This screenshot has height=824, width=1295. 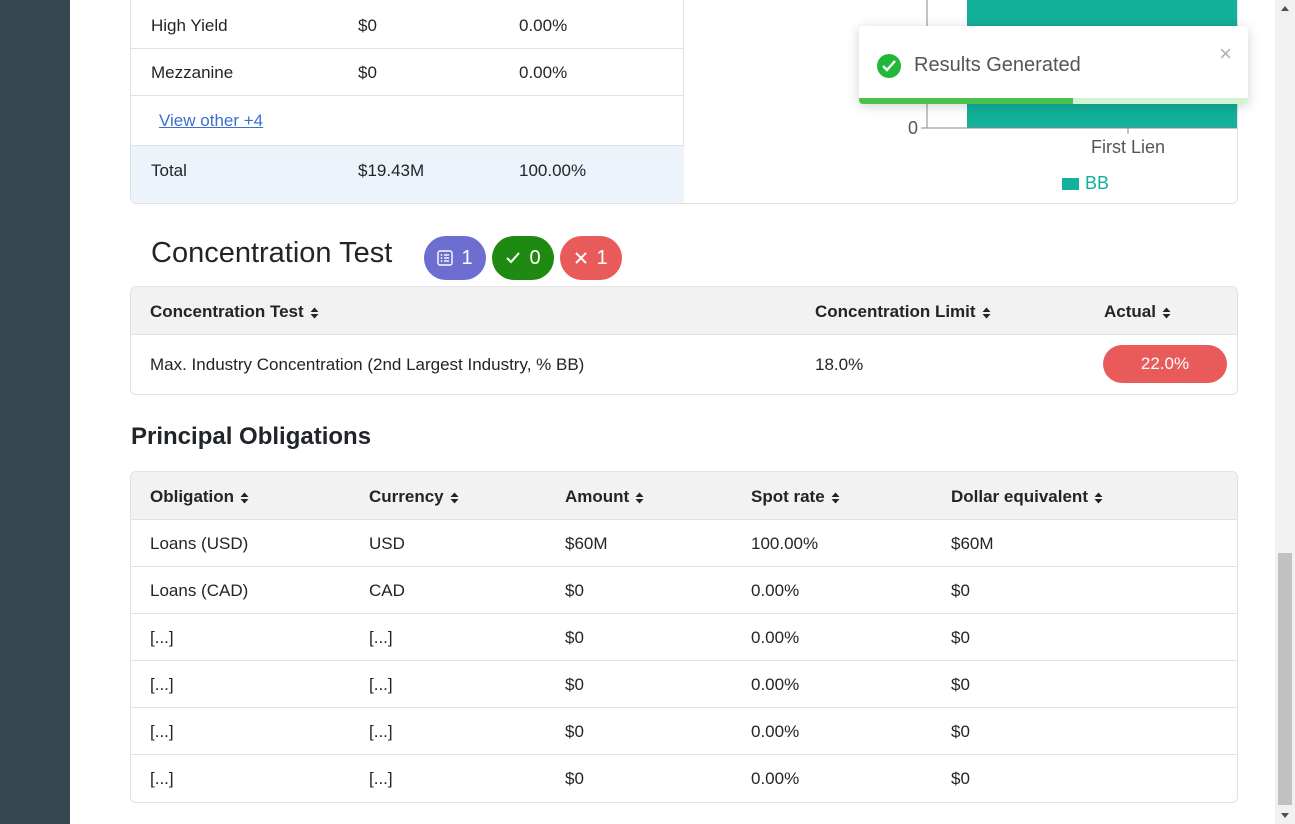 What do you see at coordinates (1165, 364) in the screenshot?
I see `actual-value-badge: 22.0%` at bounding box center [1165, 364].